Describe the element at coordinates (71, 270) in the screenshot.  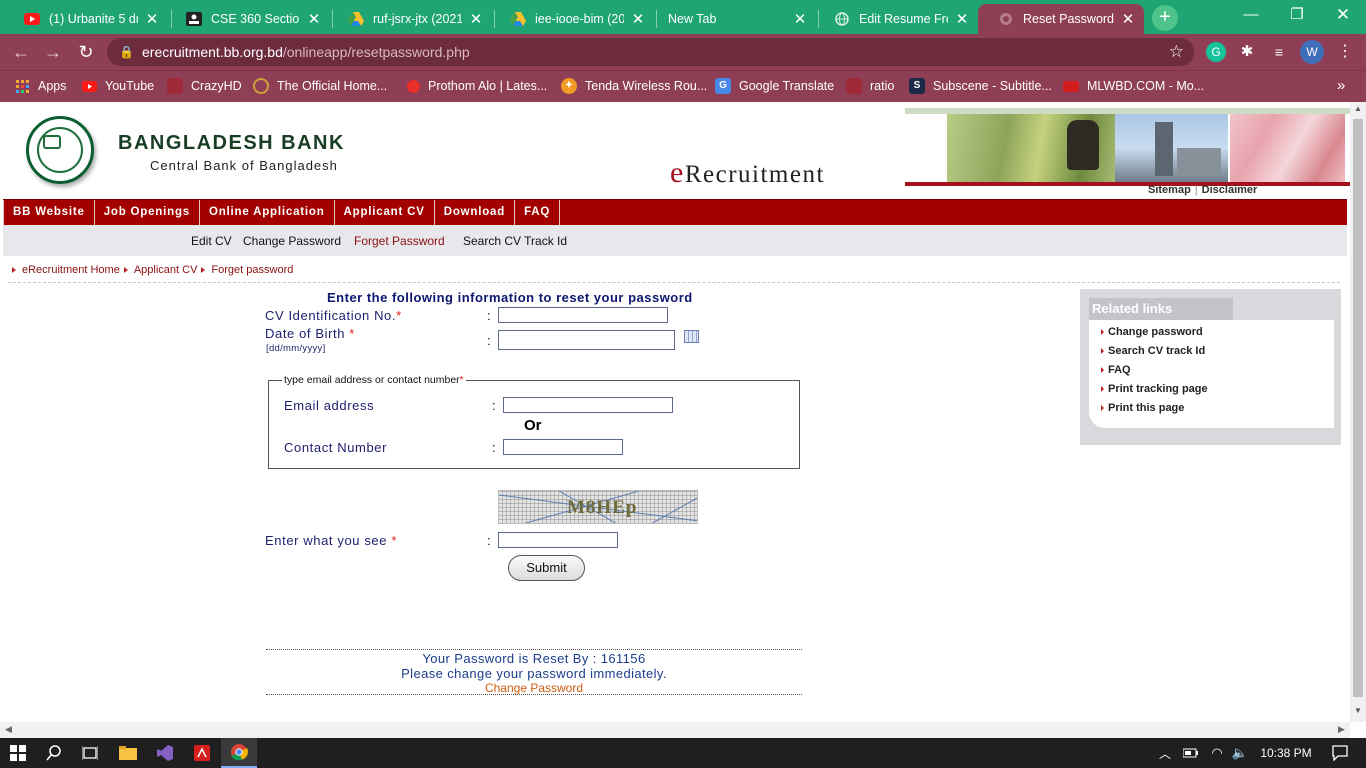
I see `breadcrumb-home: eRecruitment Home` at that location.